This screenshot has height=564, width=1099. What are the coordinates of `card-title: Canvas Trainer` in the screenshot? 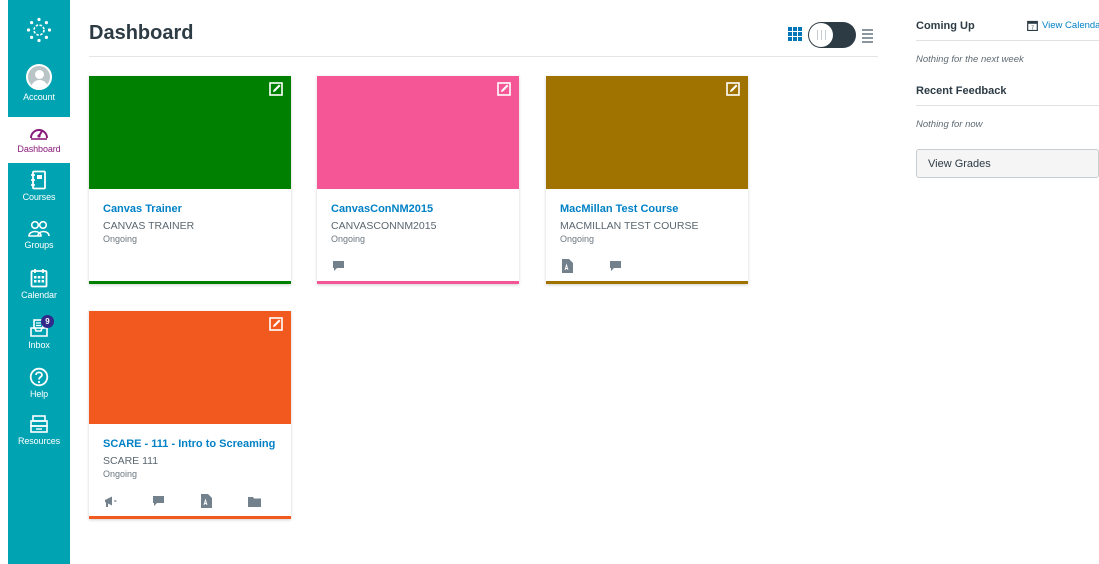 It's located at (142, 209).